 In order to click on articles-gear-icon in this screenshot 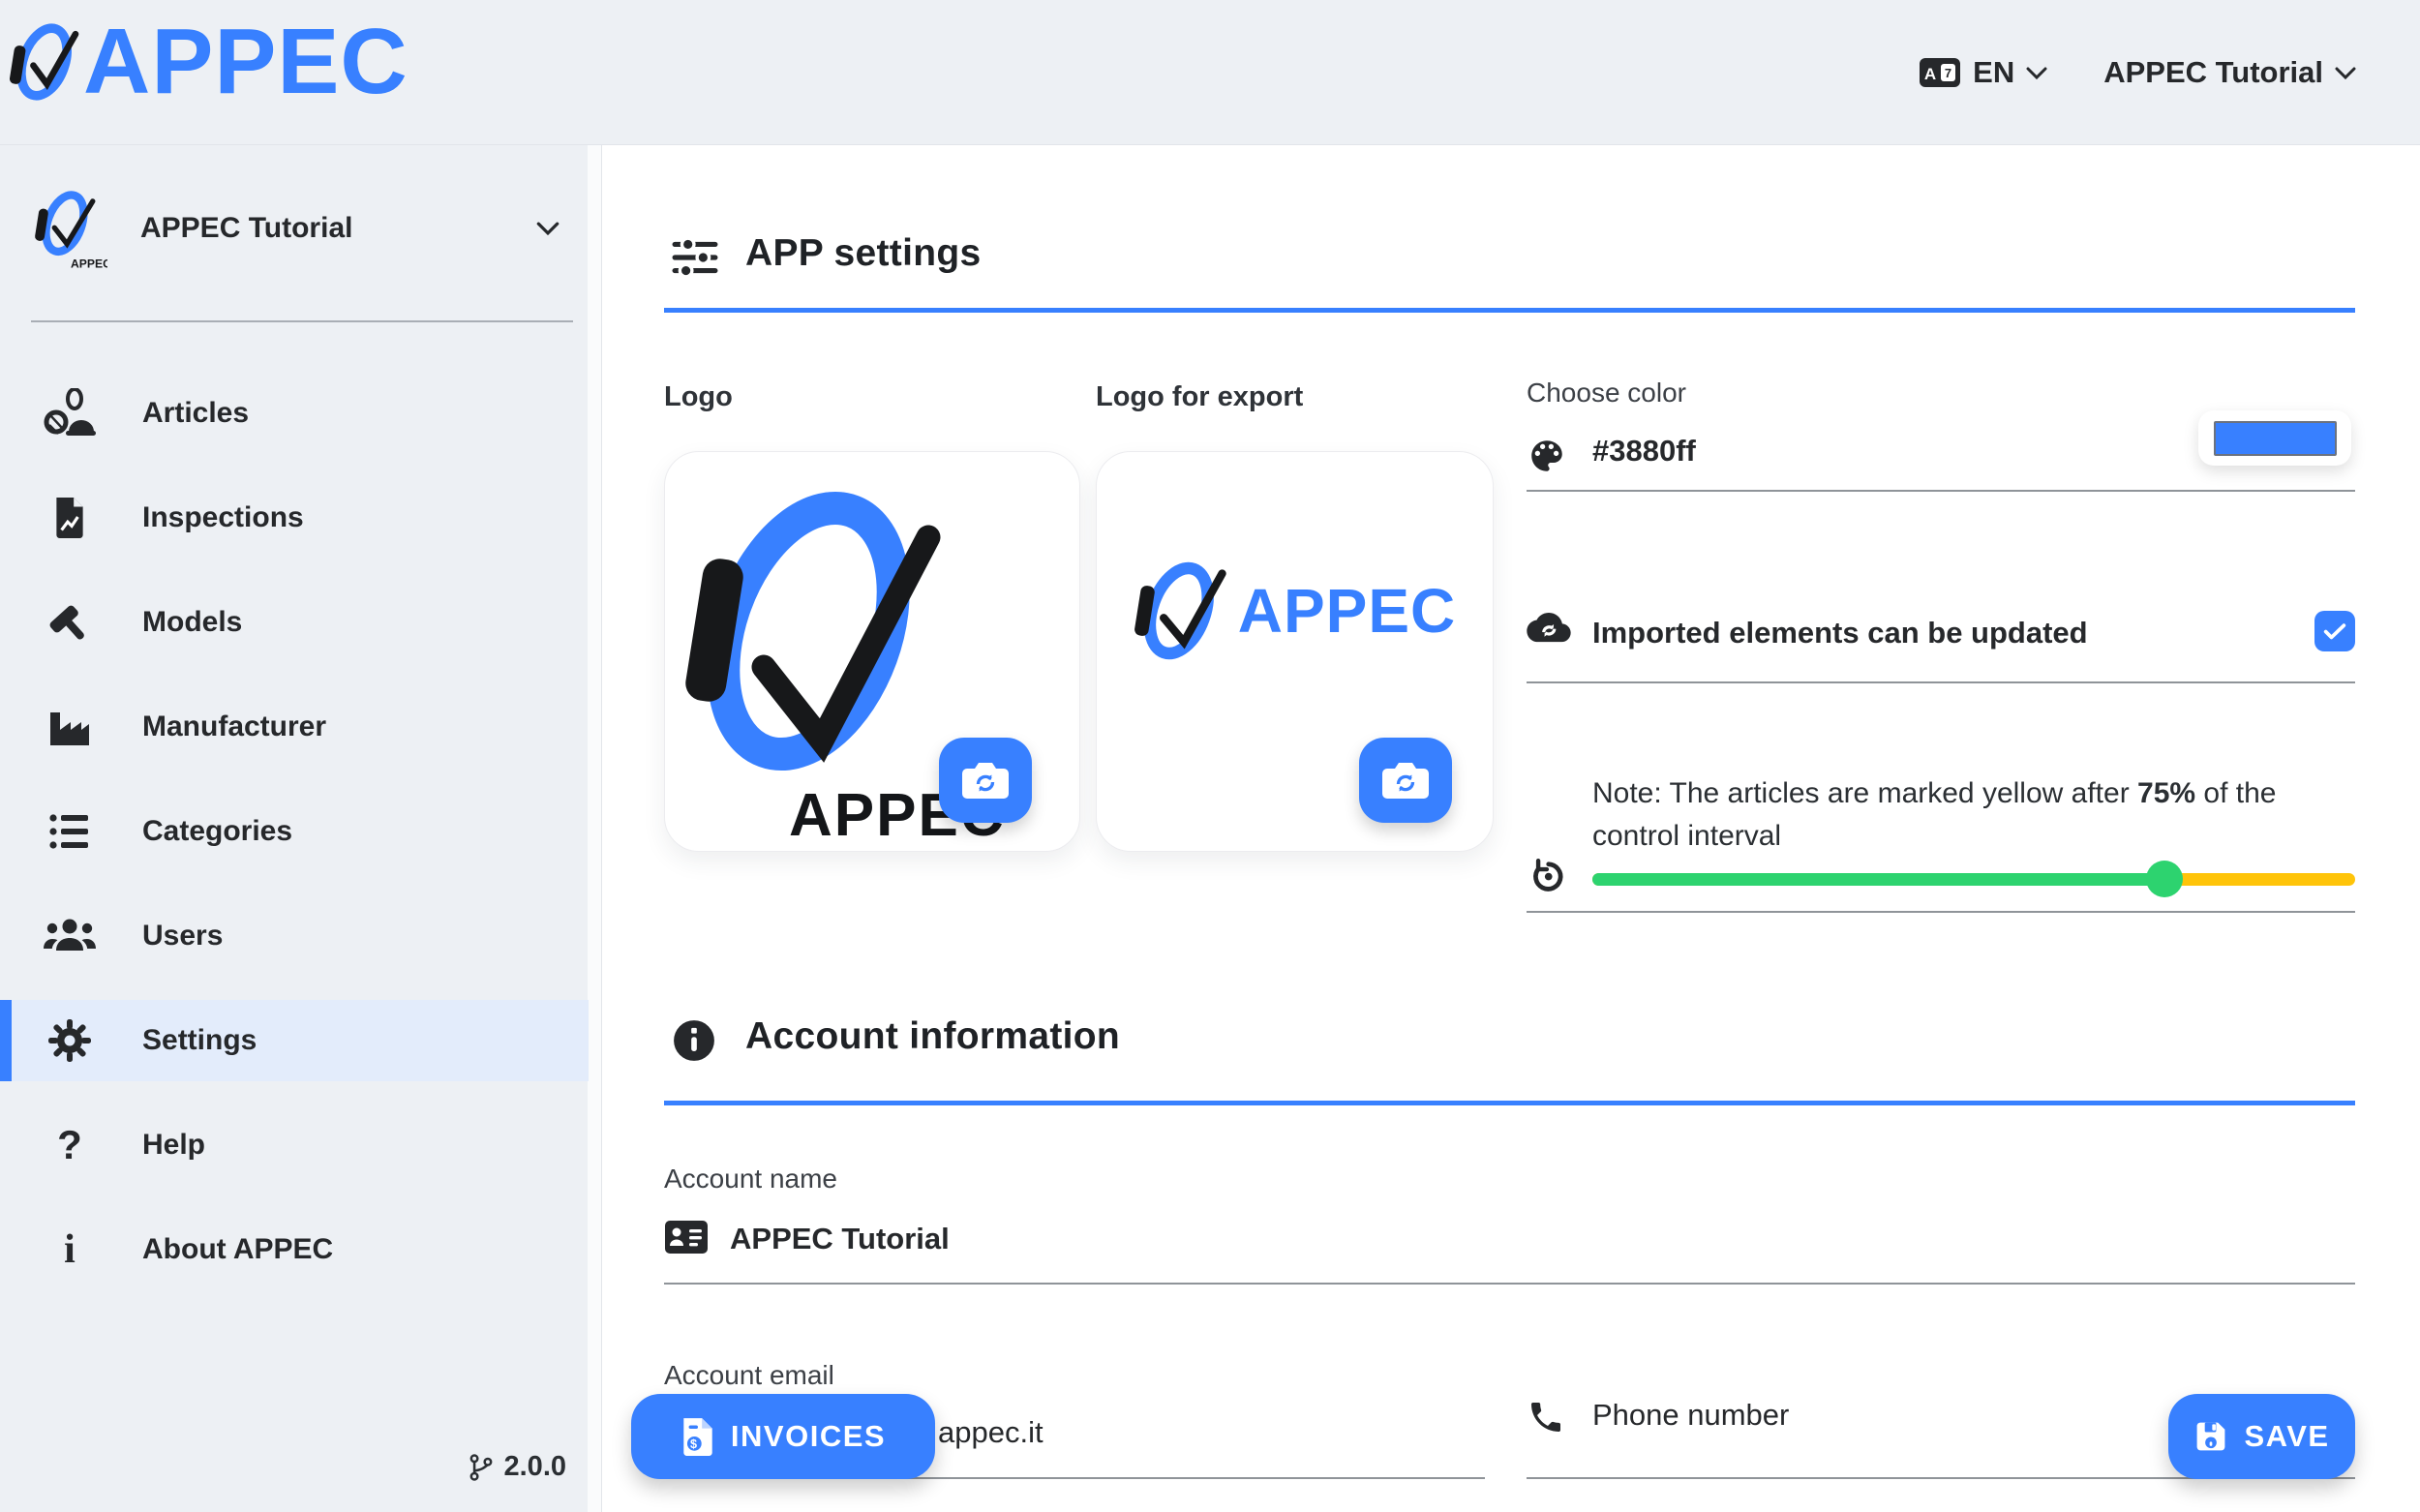, I will do `click(70, 413)`.